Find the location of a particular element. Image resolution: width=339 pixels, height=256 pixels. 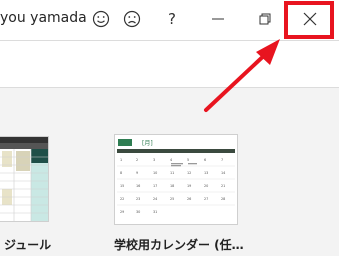

close-button-highlight is located at coordinates (309, 20).